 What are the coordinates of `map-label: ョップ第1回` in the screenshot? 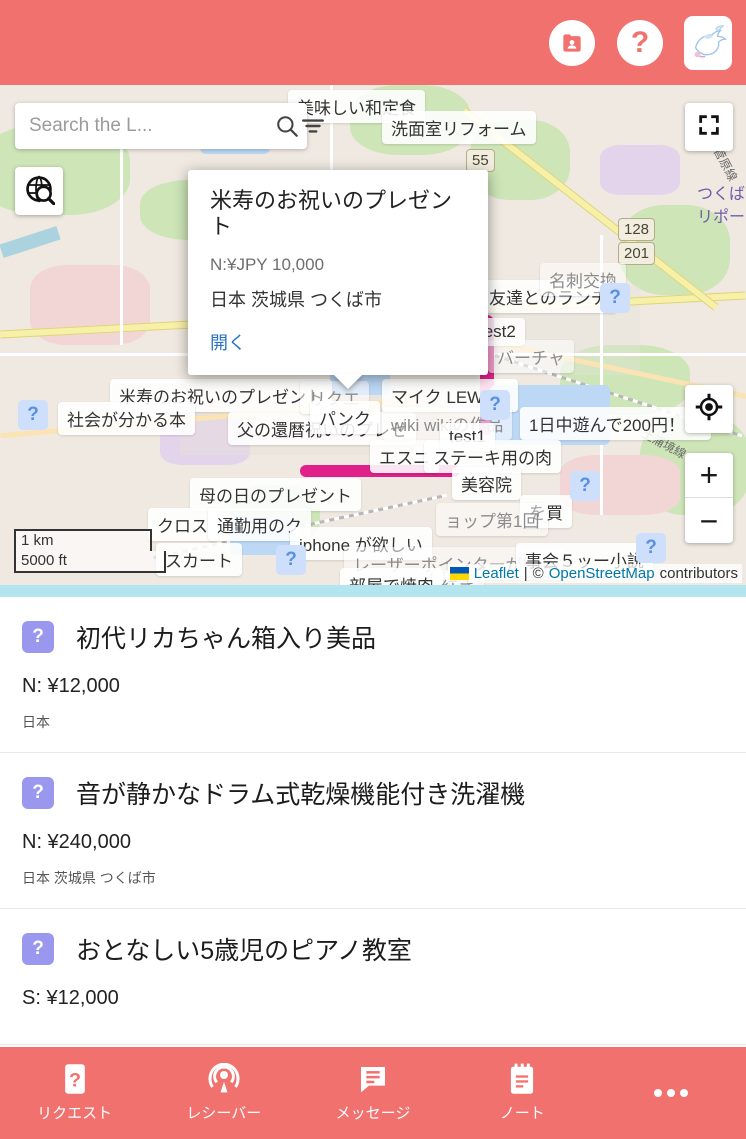 It's located at (492, 519).